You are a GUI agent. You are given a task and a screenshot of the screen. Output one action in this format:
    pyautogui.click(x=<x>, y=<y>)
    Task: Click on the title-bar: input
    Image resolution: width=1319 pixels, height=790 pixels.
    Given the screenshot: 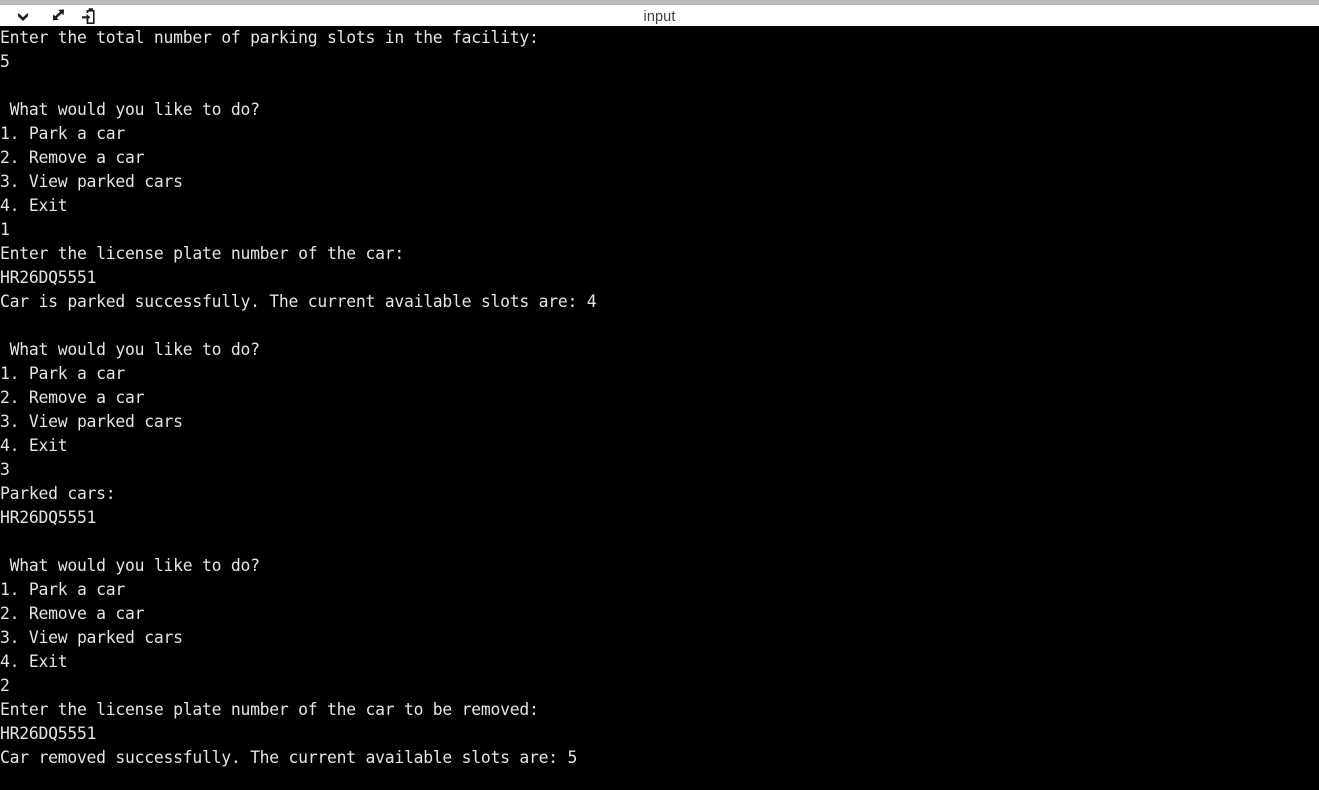 What is the action you would take?
    pyautogui.click(x=659, y=16)
    